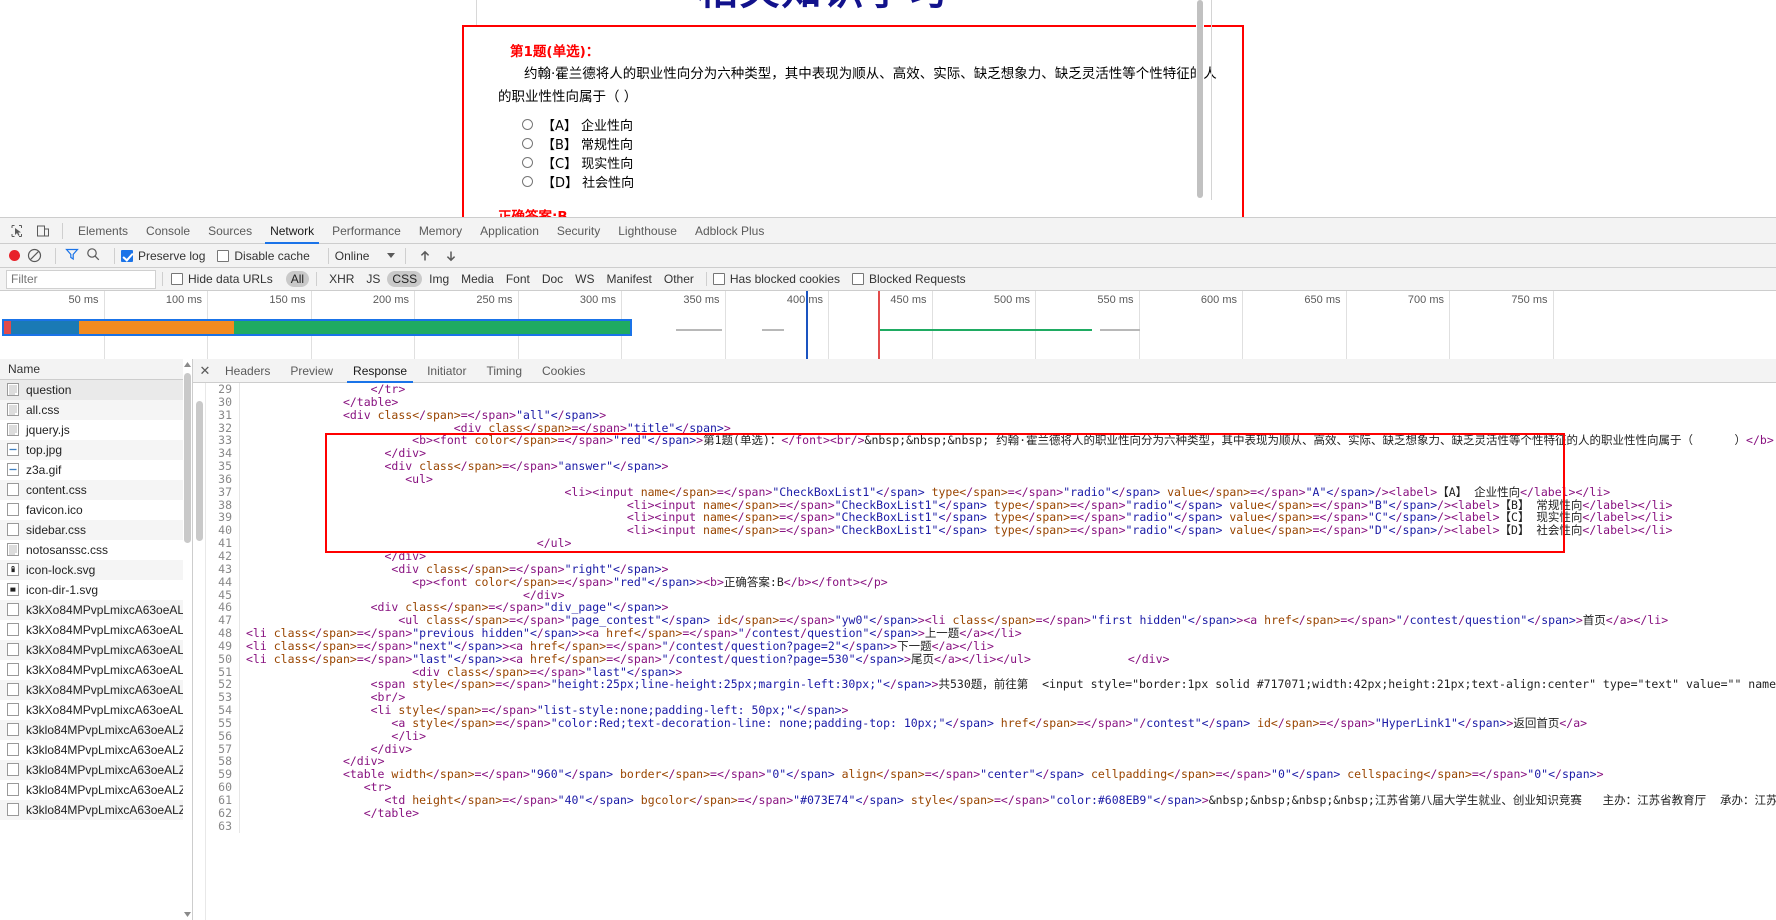  What do you see at coordinates (578, 181) in the screenshot?
I see `option-d: 【D】 社会性向` at bounding box center [578, 181].